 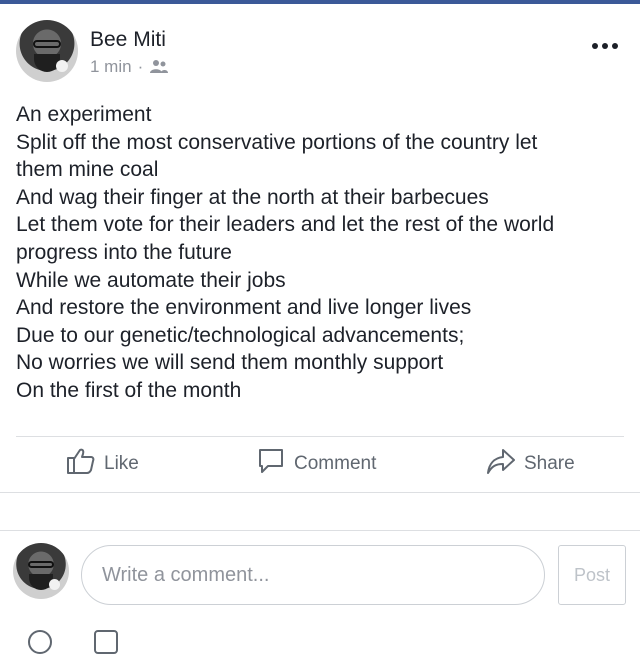 What do you see at coordinates (320, 492) in the screenshot?
I see `actions-bottom-divider` at bounding box center [320, 492].